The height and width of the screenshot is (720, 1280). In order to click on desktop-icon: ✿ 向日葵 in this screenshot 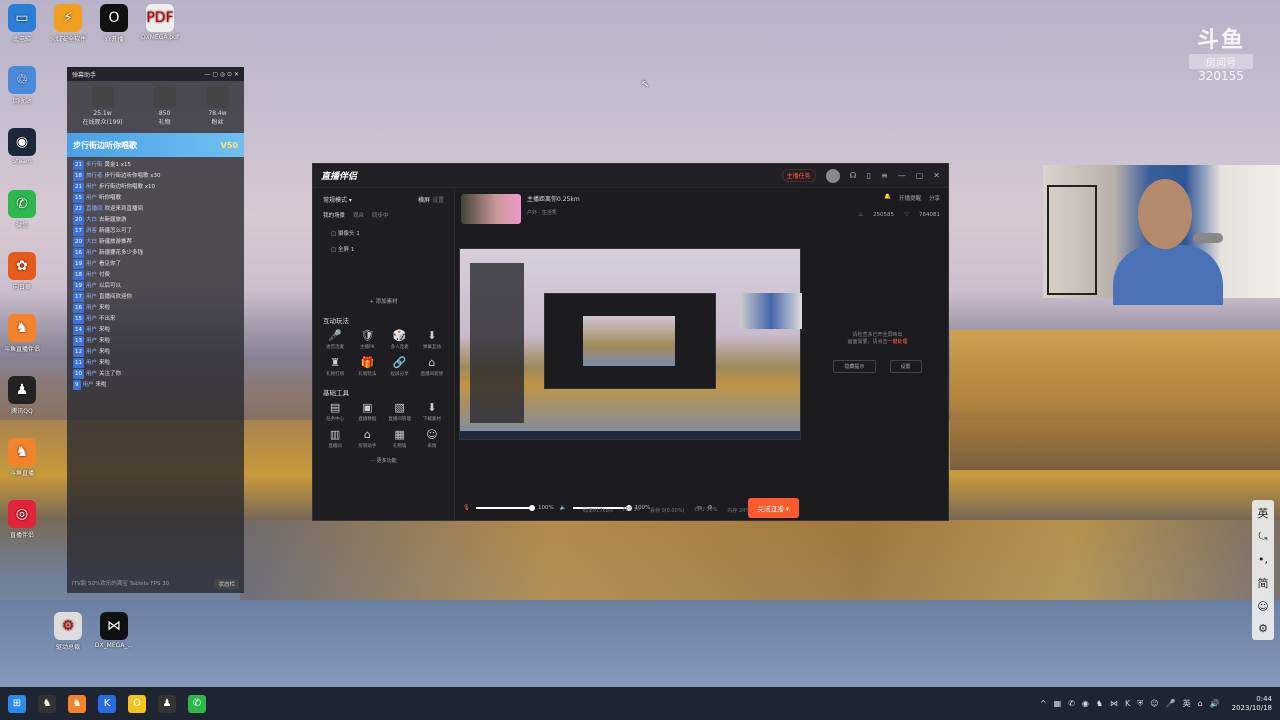, I will do `click(22, 271)`.